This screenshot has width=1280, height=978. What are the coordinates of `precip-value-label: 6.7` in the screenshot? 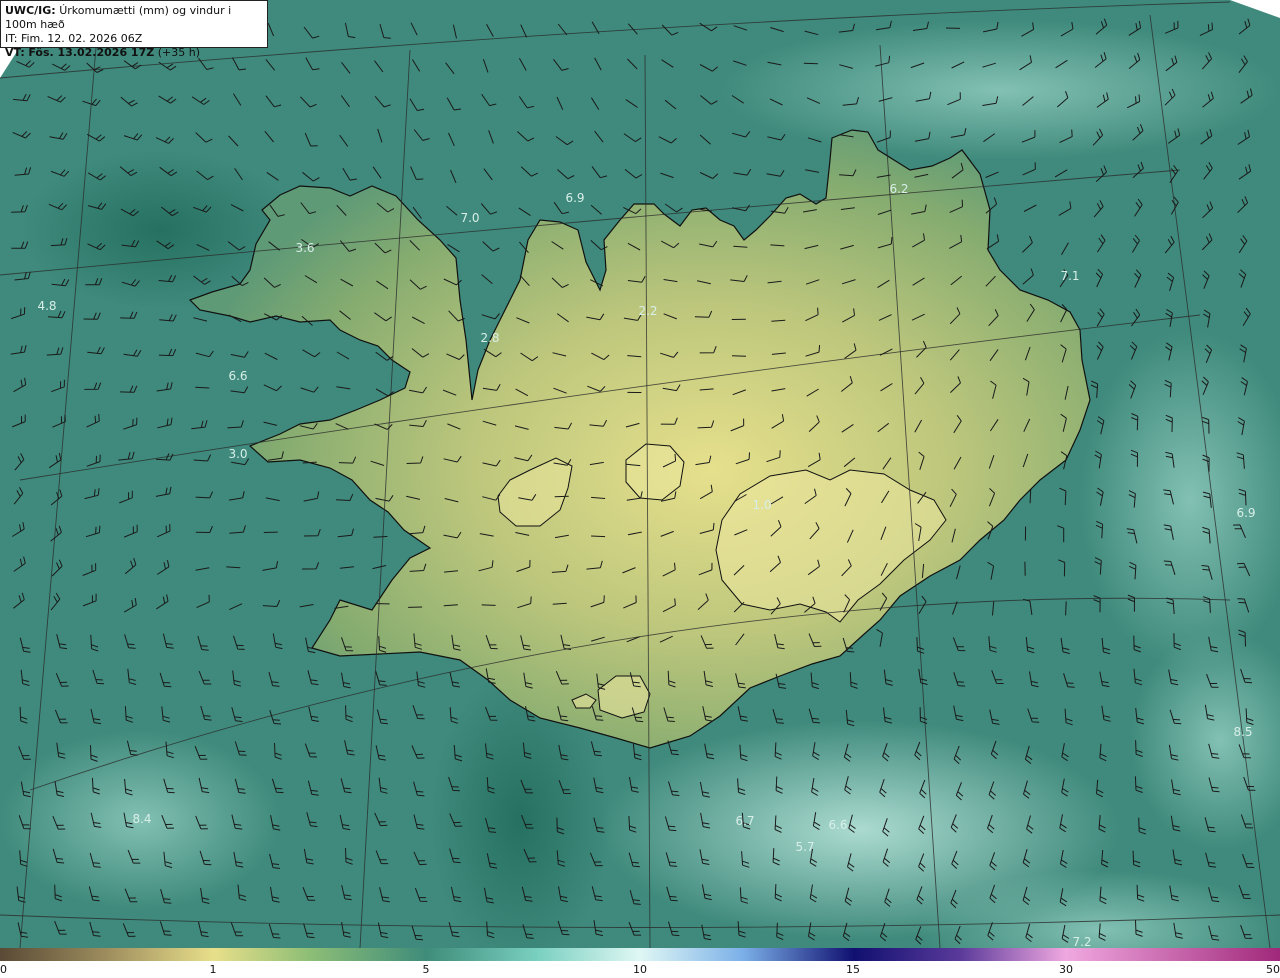 It's located at (744, 821).